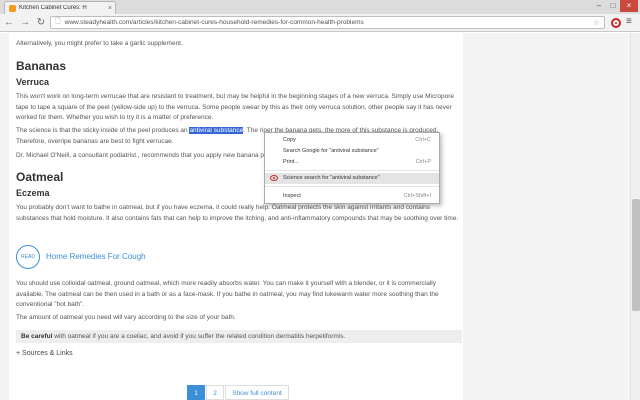  I want to click on page-2-button: 2, so click(215, 392).